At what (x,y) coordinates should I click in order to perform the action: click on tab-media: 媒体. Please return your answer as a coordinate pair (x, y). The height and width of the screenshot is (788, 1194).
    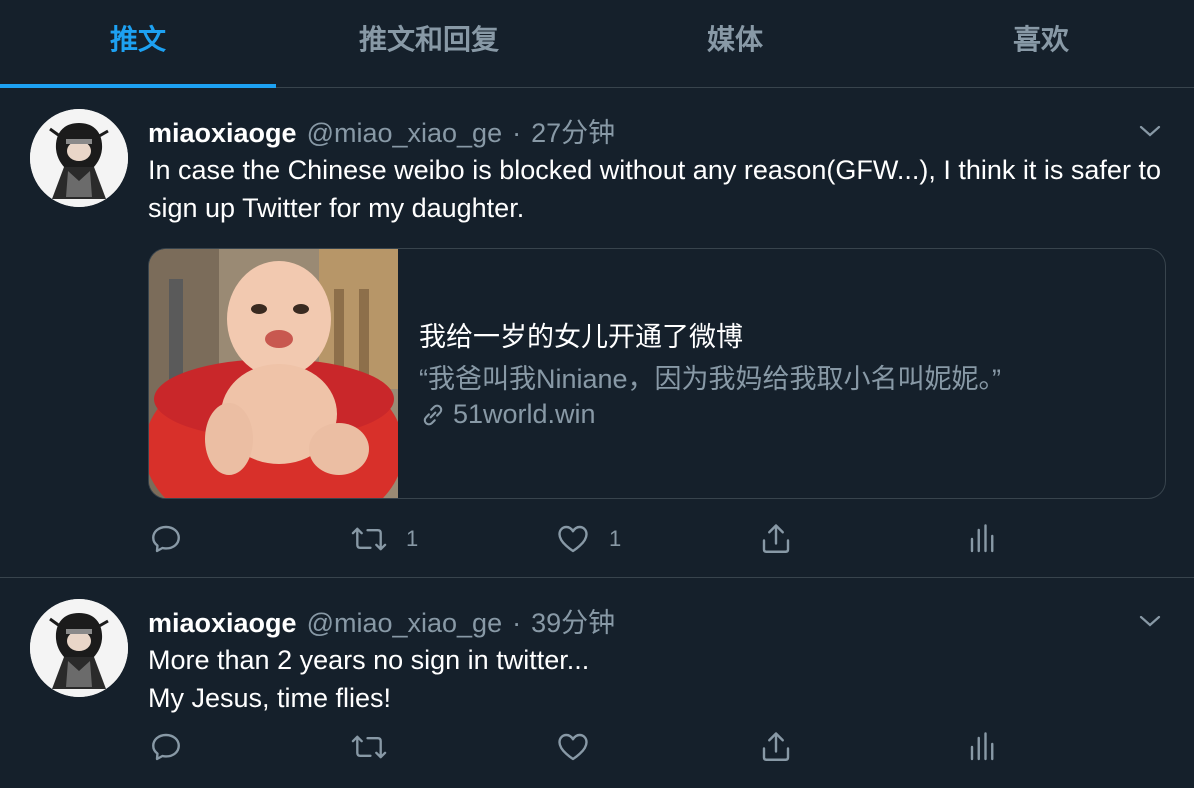
    Looking at the image, I should click on (735, 43).